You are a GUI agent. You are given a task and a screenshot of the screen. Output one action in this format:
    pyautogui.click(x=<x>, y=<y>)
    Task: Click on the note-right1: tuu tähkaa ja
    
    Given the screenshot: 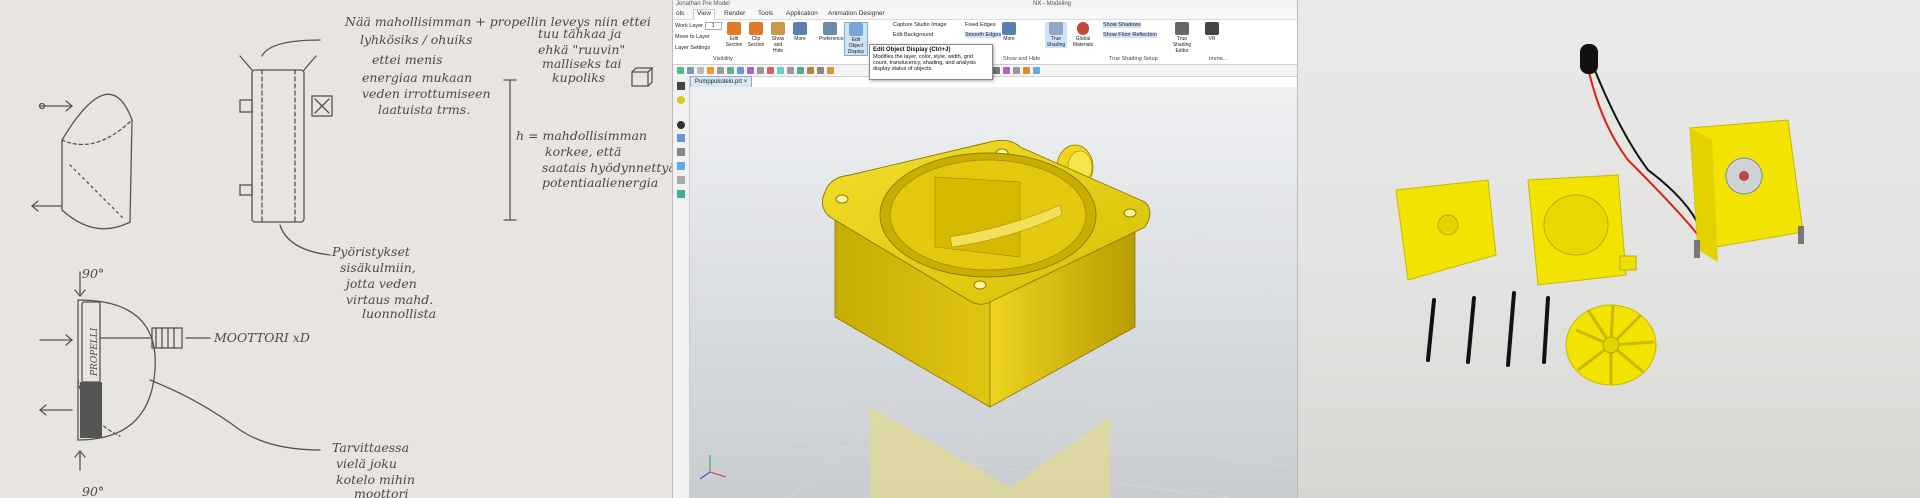 What is the action you would take?
    pyautogui.click(x=579, y=33)
    